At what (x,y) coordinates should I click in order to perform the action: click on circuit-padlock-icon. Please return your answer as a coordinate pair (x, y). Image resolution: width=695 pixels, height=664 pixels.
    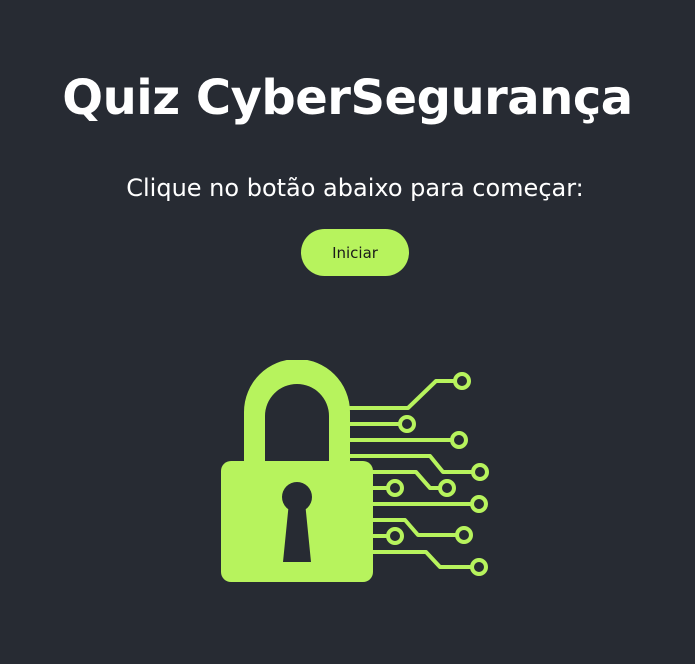
    Looking at the image, I should click on (355, 471).